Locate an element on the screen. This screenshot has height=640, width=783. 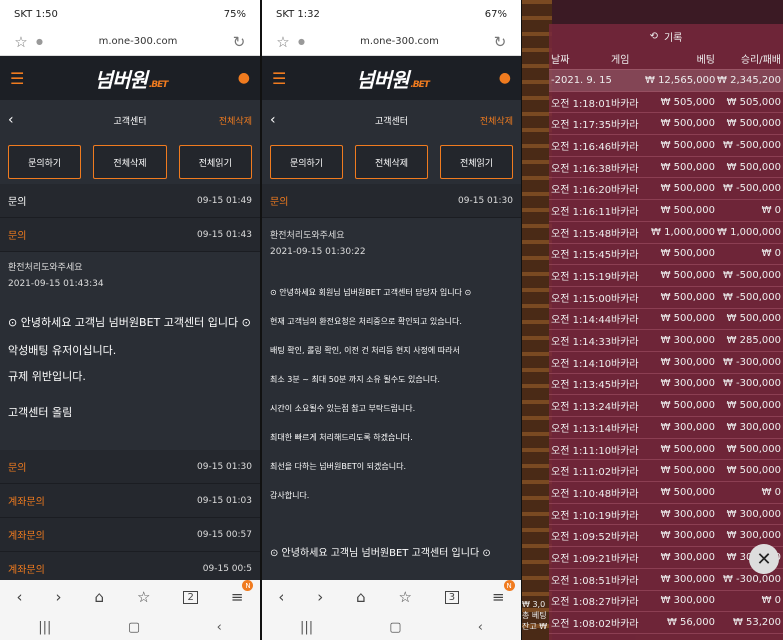
history-row: 오전 1:13:14 바카라 ₩ 300,000 ₩ 300,000 is located at coordinates (666, 428).